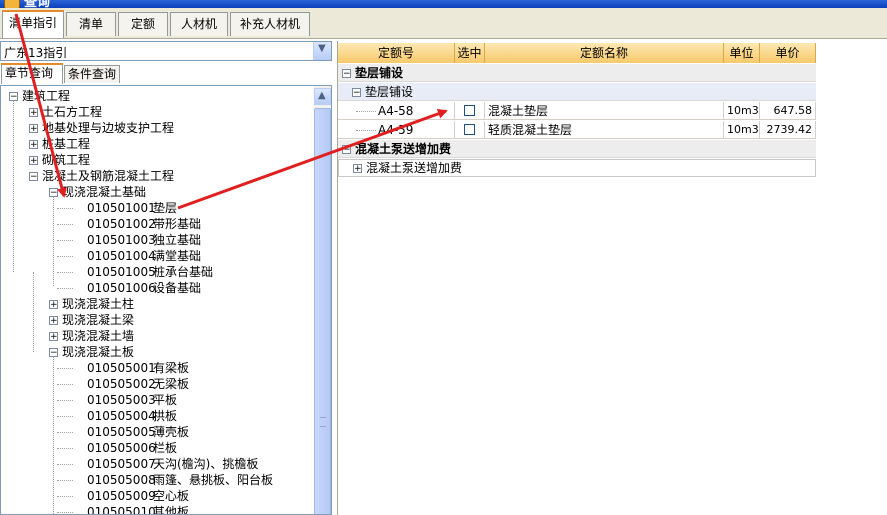  I want to click on tree-item-folder: + 桩基工程, so click(59, 144).